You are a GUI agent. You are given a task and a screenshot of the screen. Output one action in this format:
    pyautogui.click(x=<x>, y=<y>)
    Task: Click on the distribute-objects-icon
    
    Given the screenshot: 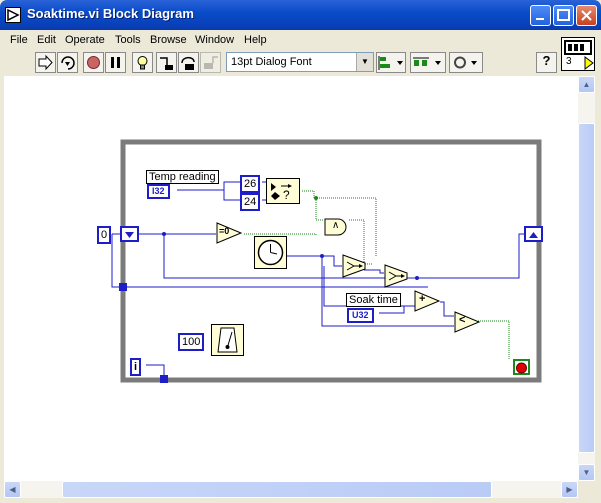 What is the action you would take?
    pyautogui.click(x=428, y=62)
    